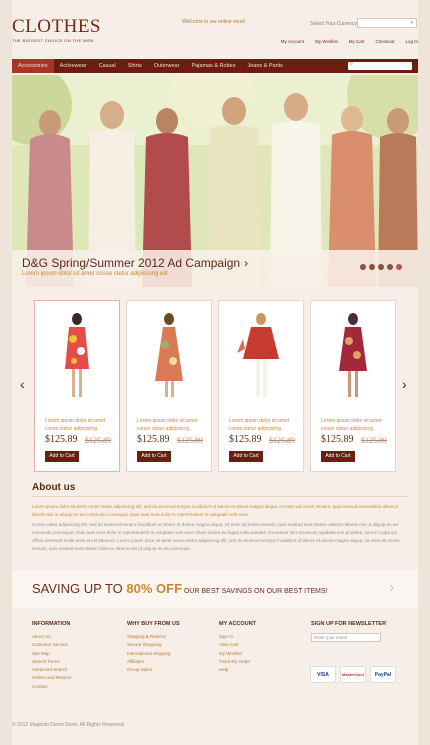 The width and height of the screenshot is (430, 745). What do you see at coordinates (346, 637) in the screenshot?
I see `newsletter-email-input: Enter your email` at bounding box center [346, 637].